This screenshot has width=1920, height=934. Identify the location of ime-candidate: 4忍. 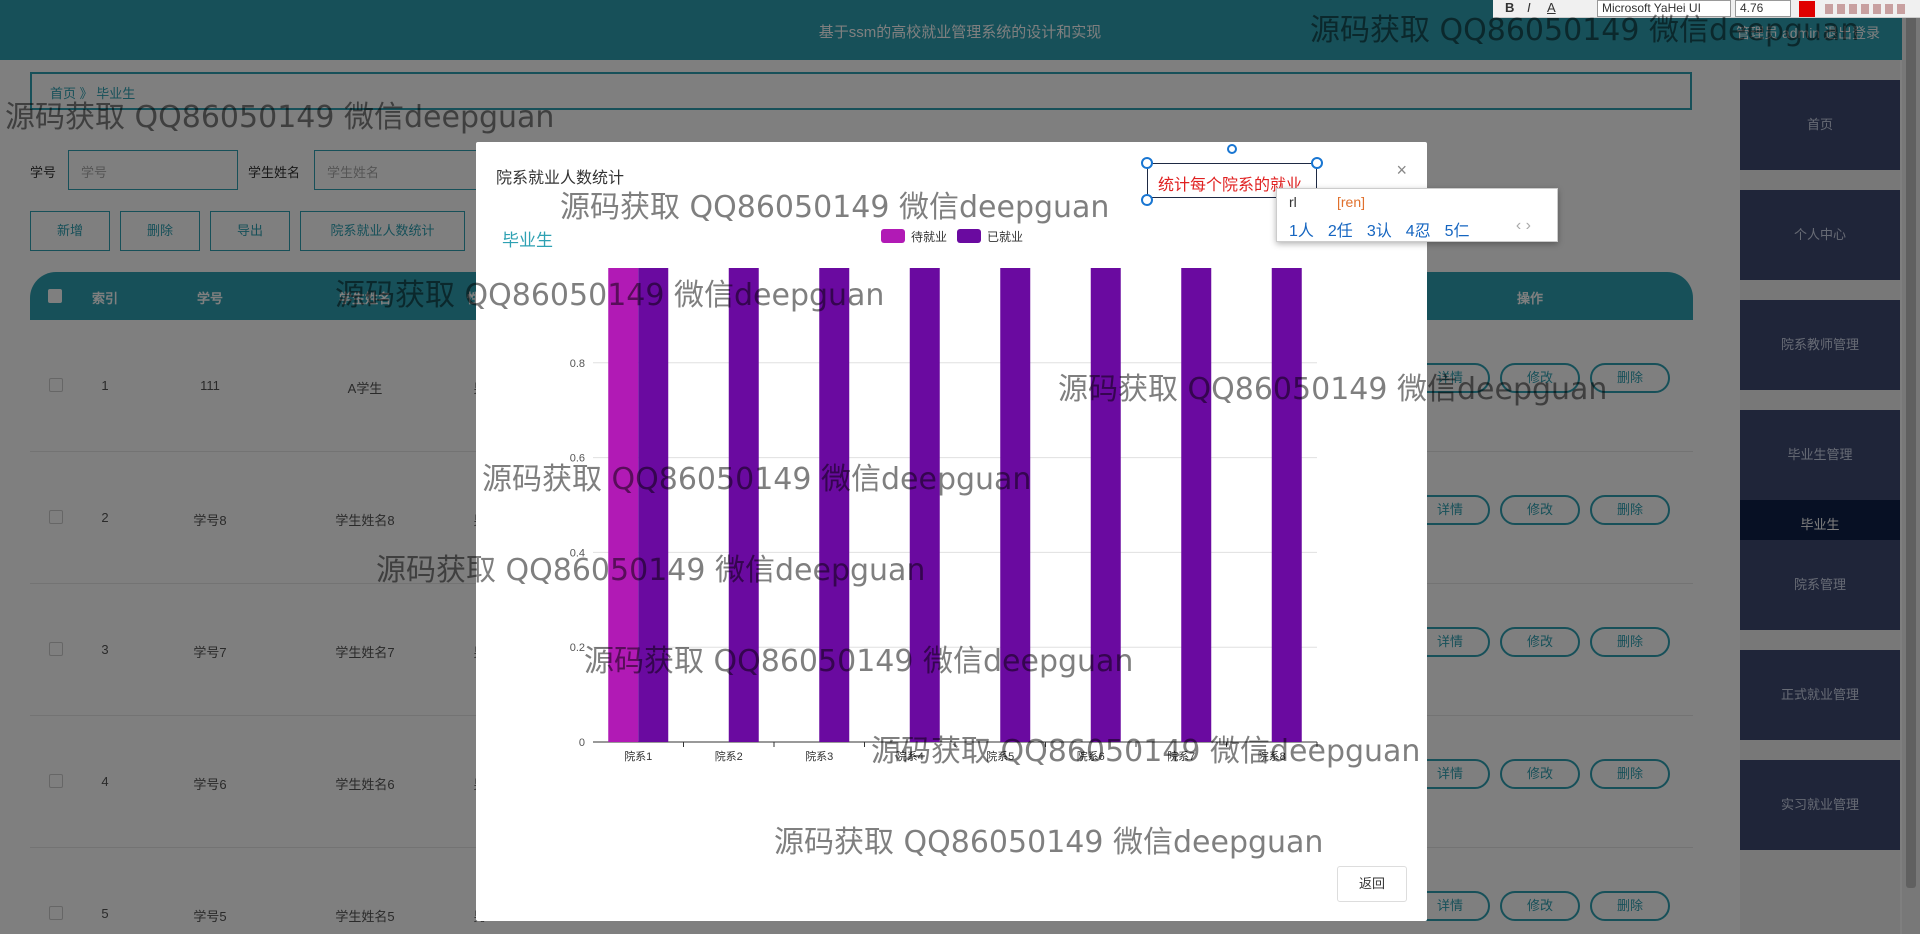
(1418, 231).